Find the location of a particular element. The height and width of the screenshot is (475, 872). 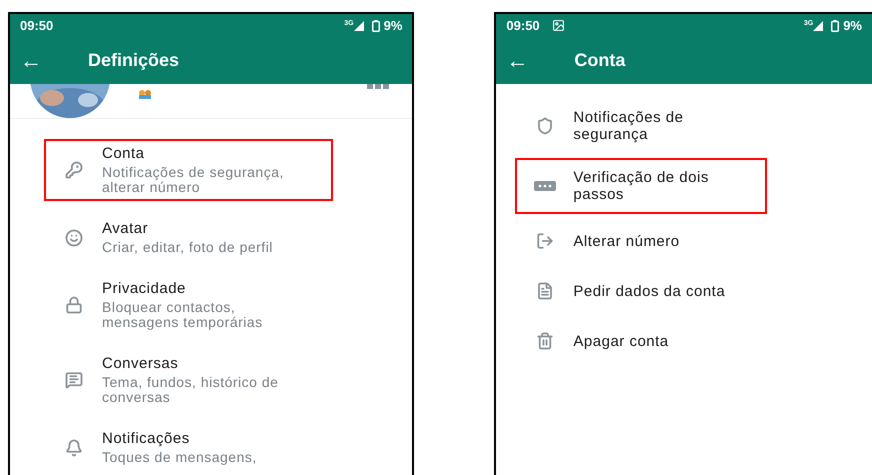

item-subtitle: Notificações de segurança, alterar número is located at coordinates (193, 180).